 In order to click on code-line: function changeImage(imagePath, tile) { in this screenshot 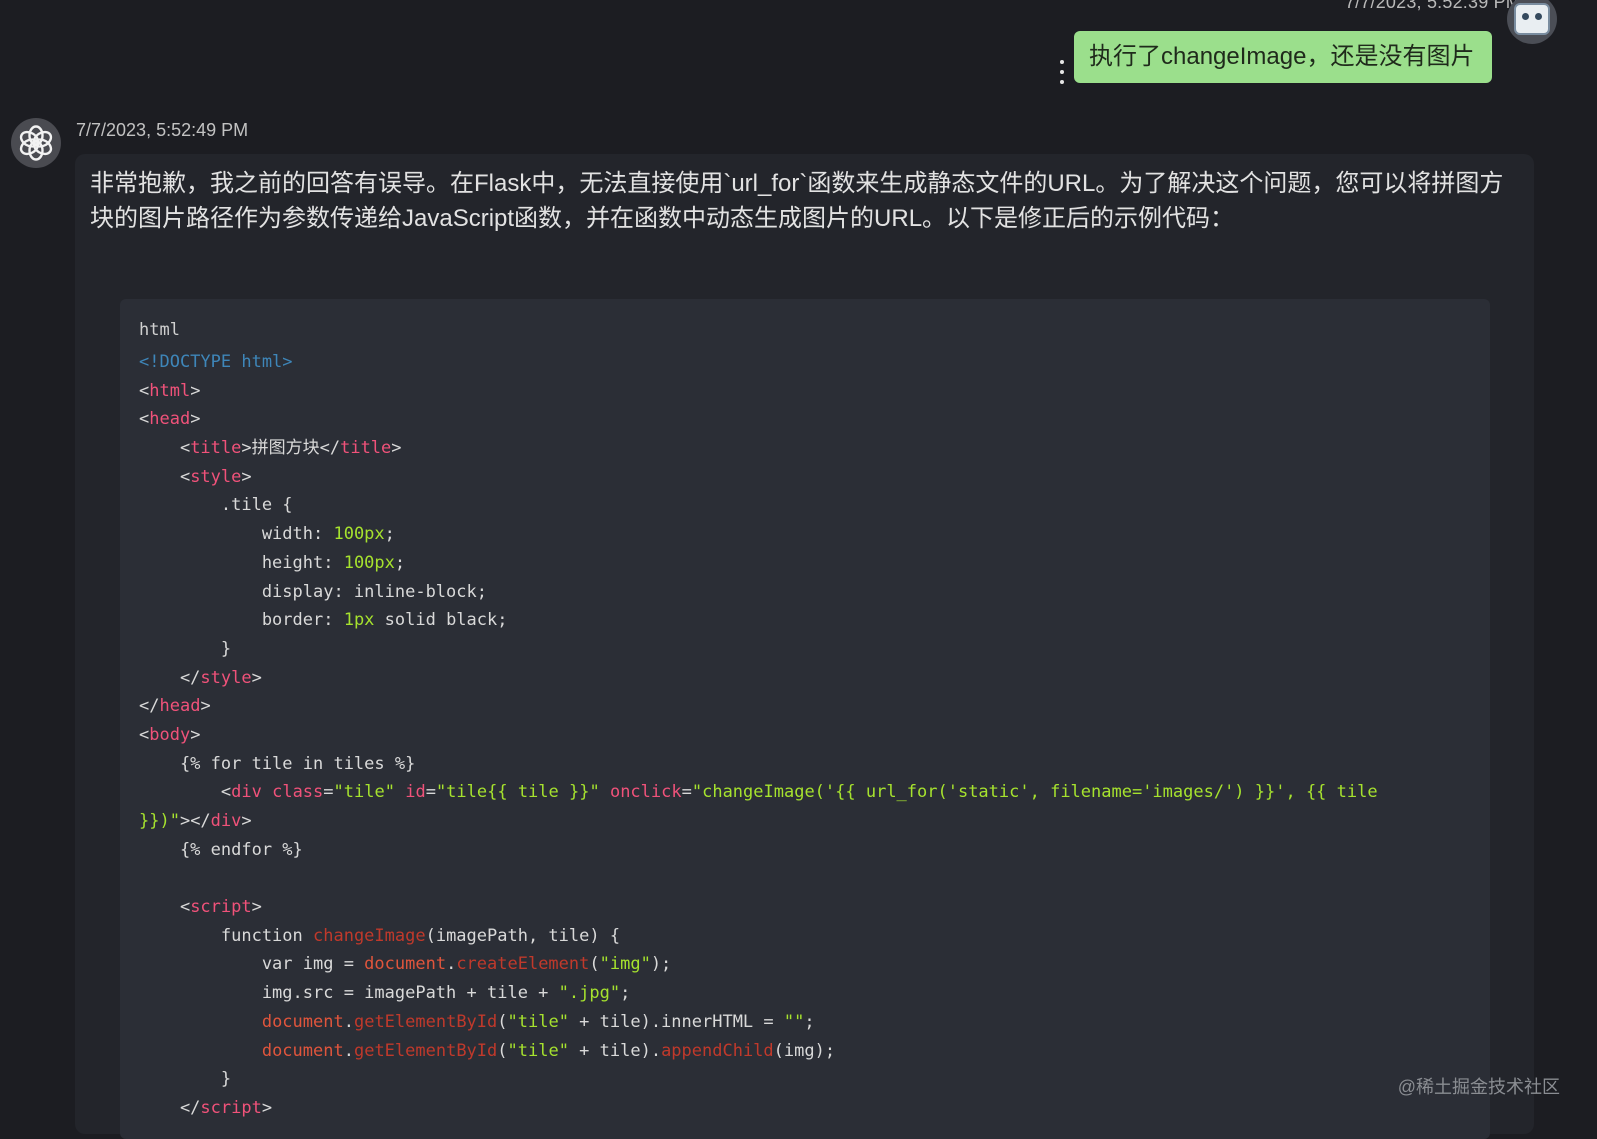, I will do `click(380, 935)`.